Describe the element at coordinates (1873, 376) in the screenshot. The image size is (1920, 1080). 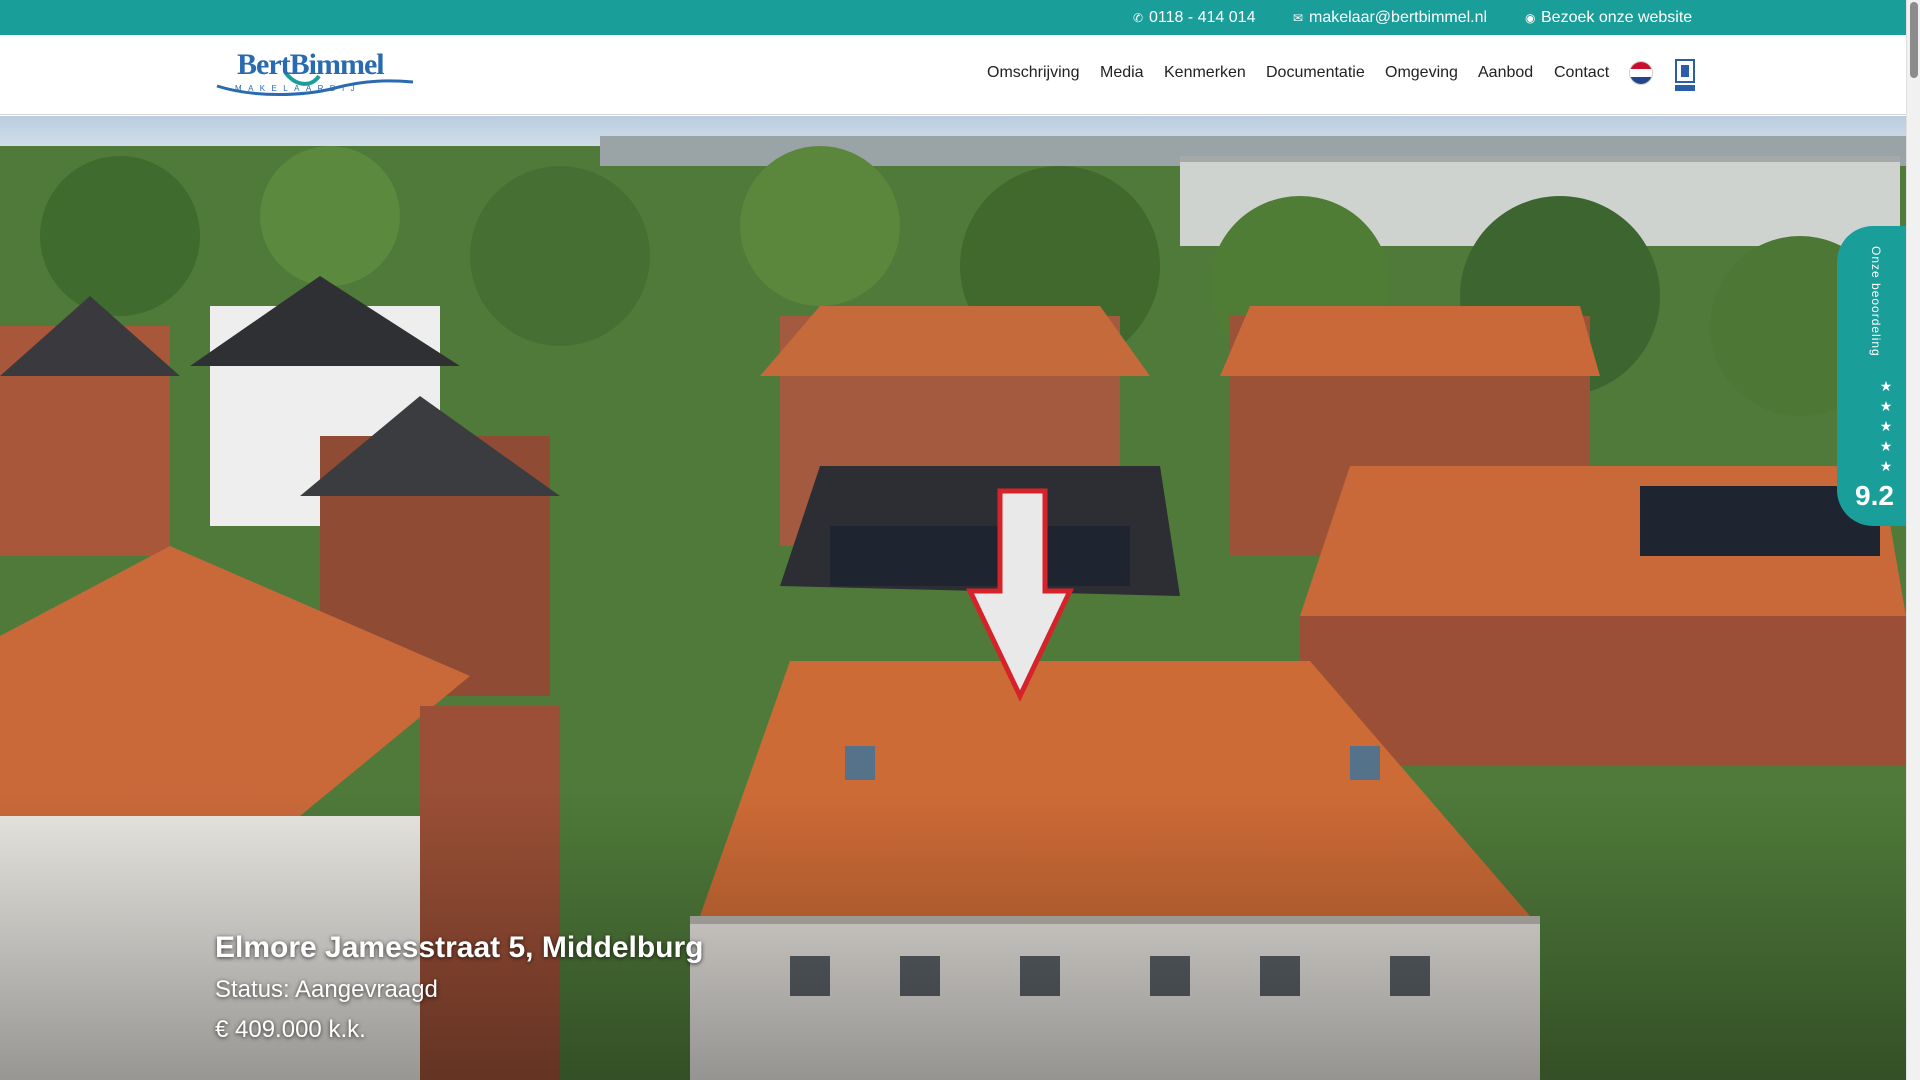
I see `review-badge: Onze beoordeling ★ ★ ★ ★ ★ 9.2` at that location.